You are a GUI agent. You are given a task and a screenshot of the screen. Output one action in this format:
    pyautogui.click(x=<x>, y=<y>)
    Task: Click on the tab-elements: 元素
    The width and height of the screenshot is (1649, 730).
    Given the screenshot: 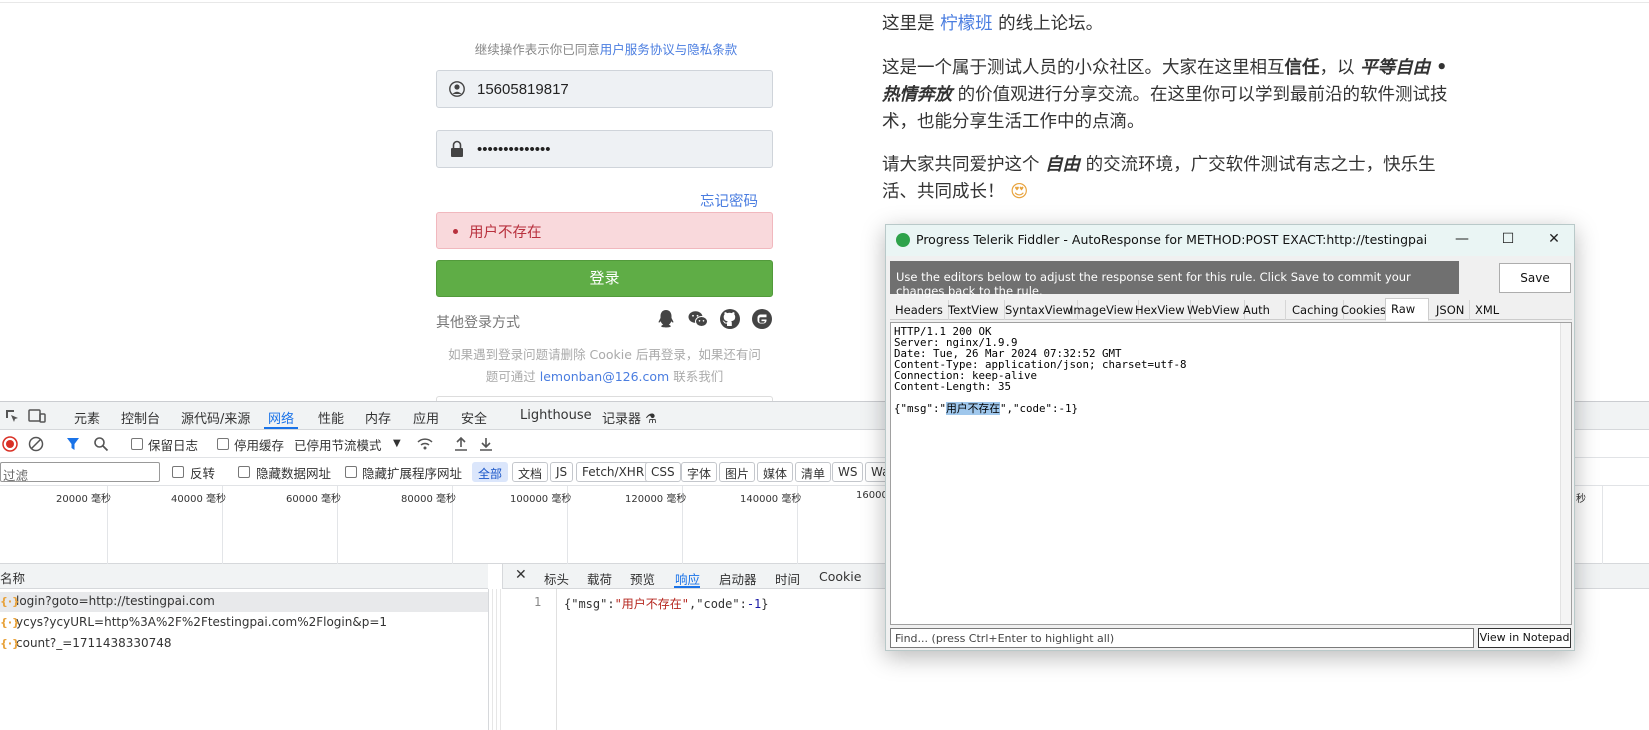 What is the action you would take?
    pyautogui.click(x=87, y=417)
    